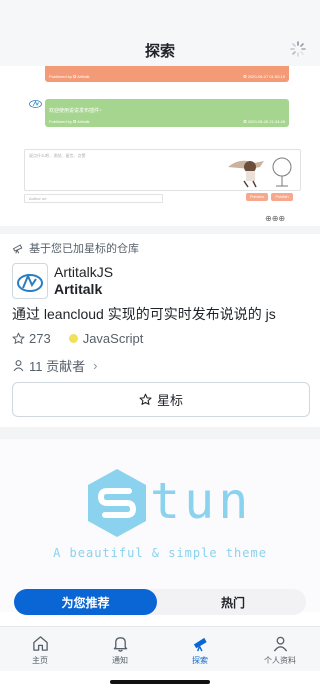 The height and width of the screenshot is (692, 320). Describe the element at coordinates (282, 197) in the screenshot. I see `preview-publish-button: Publish` at that location.